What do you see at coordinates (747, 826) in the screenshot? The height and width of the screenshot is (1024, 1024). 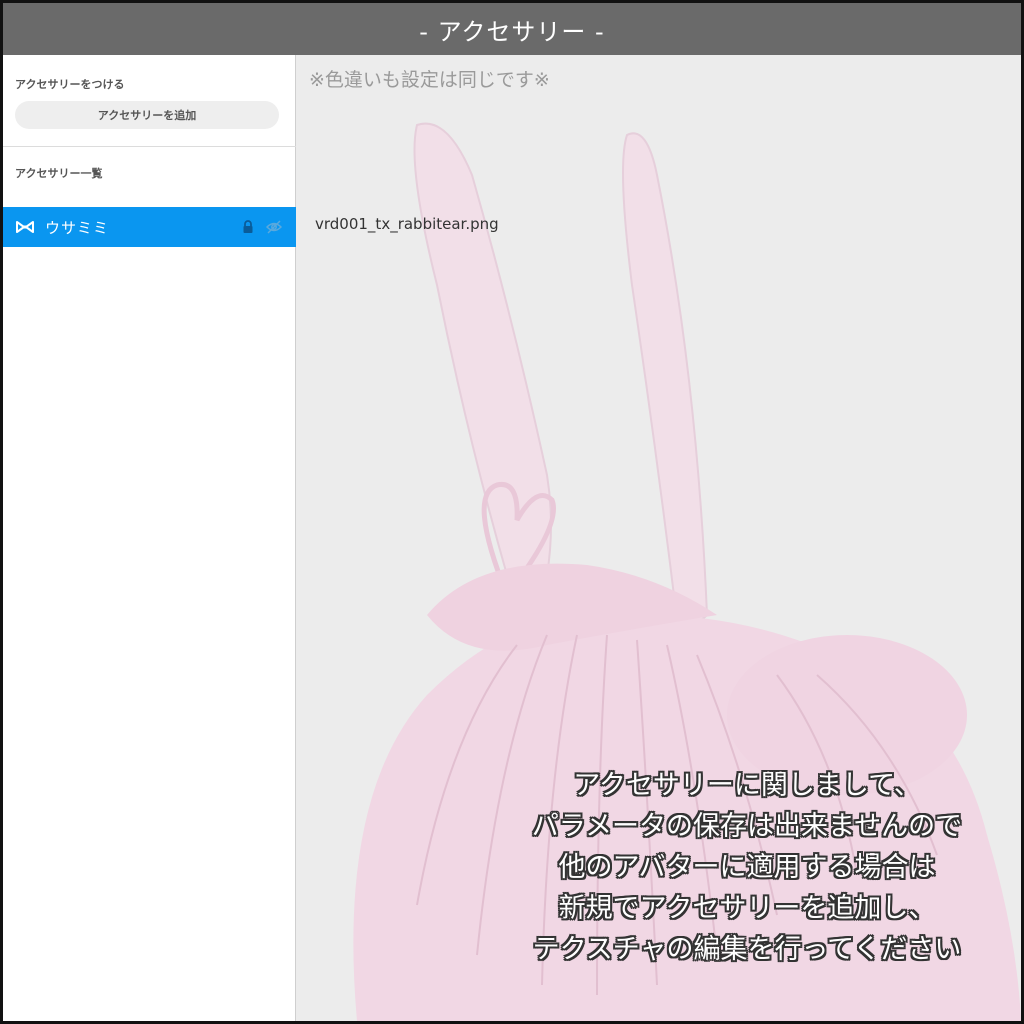 I see `info-line: パラメータの保存は出来ませんので` at bounding box center [747, 826].